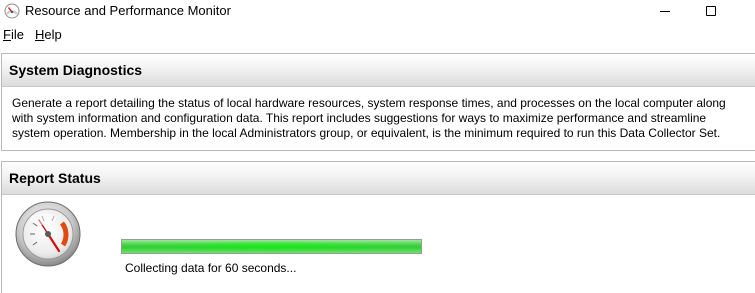 Image resolution: width=755 pixels, height=293 pixels. What do you see at coordinates (377, 11) in the screenshot?
I see `title-bar: Resource and Performance Monitor` at bounding box center [377, 11].